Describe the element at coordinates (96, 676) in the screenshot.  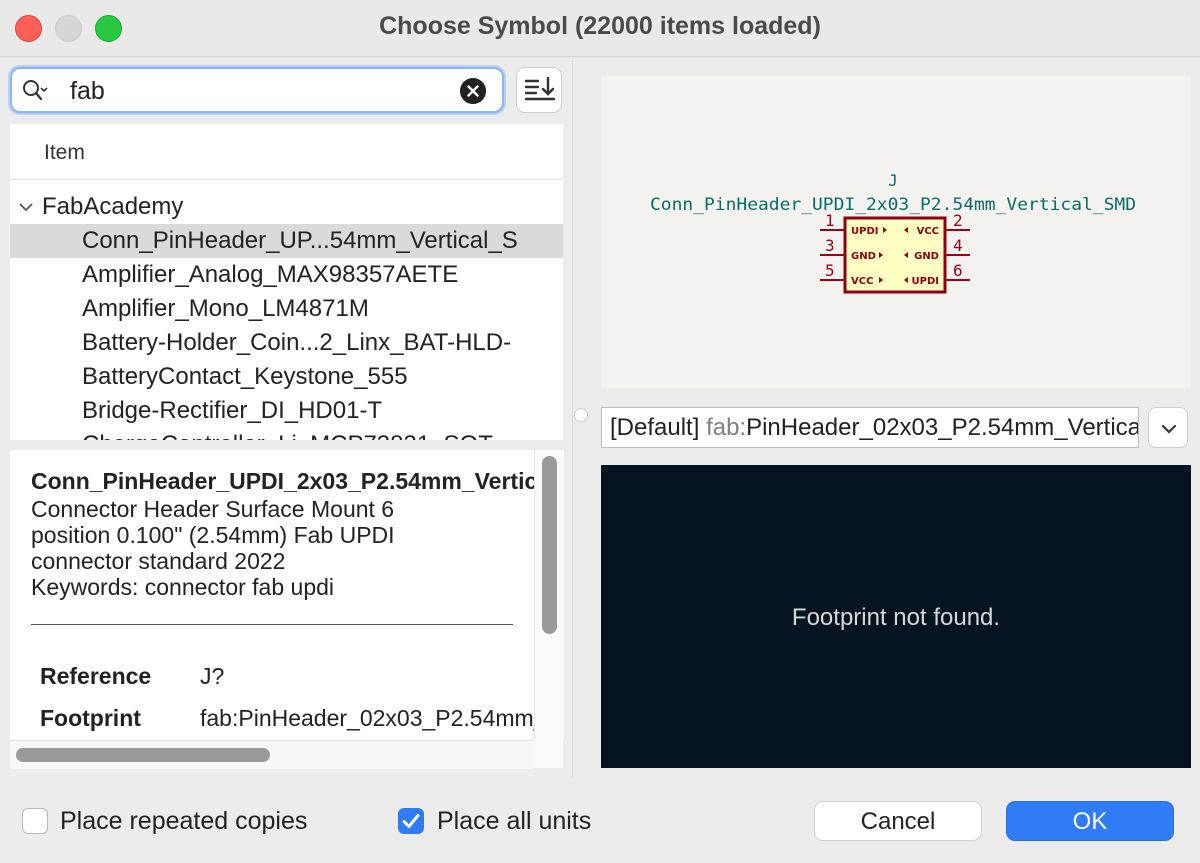
I see `field-key-reference: Reference` at that location.